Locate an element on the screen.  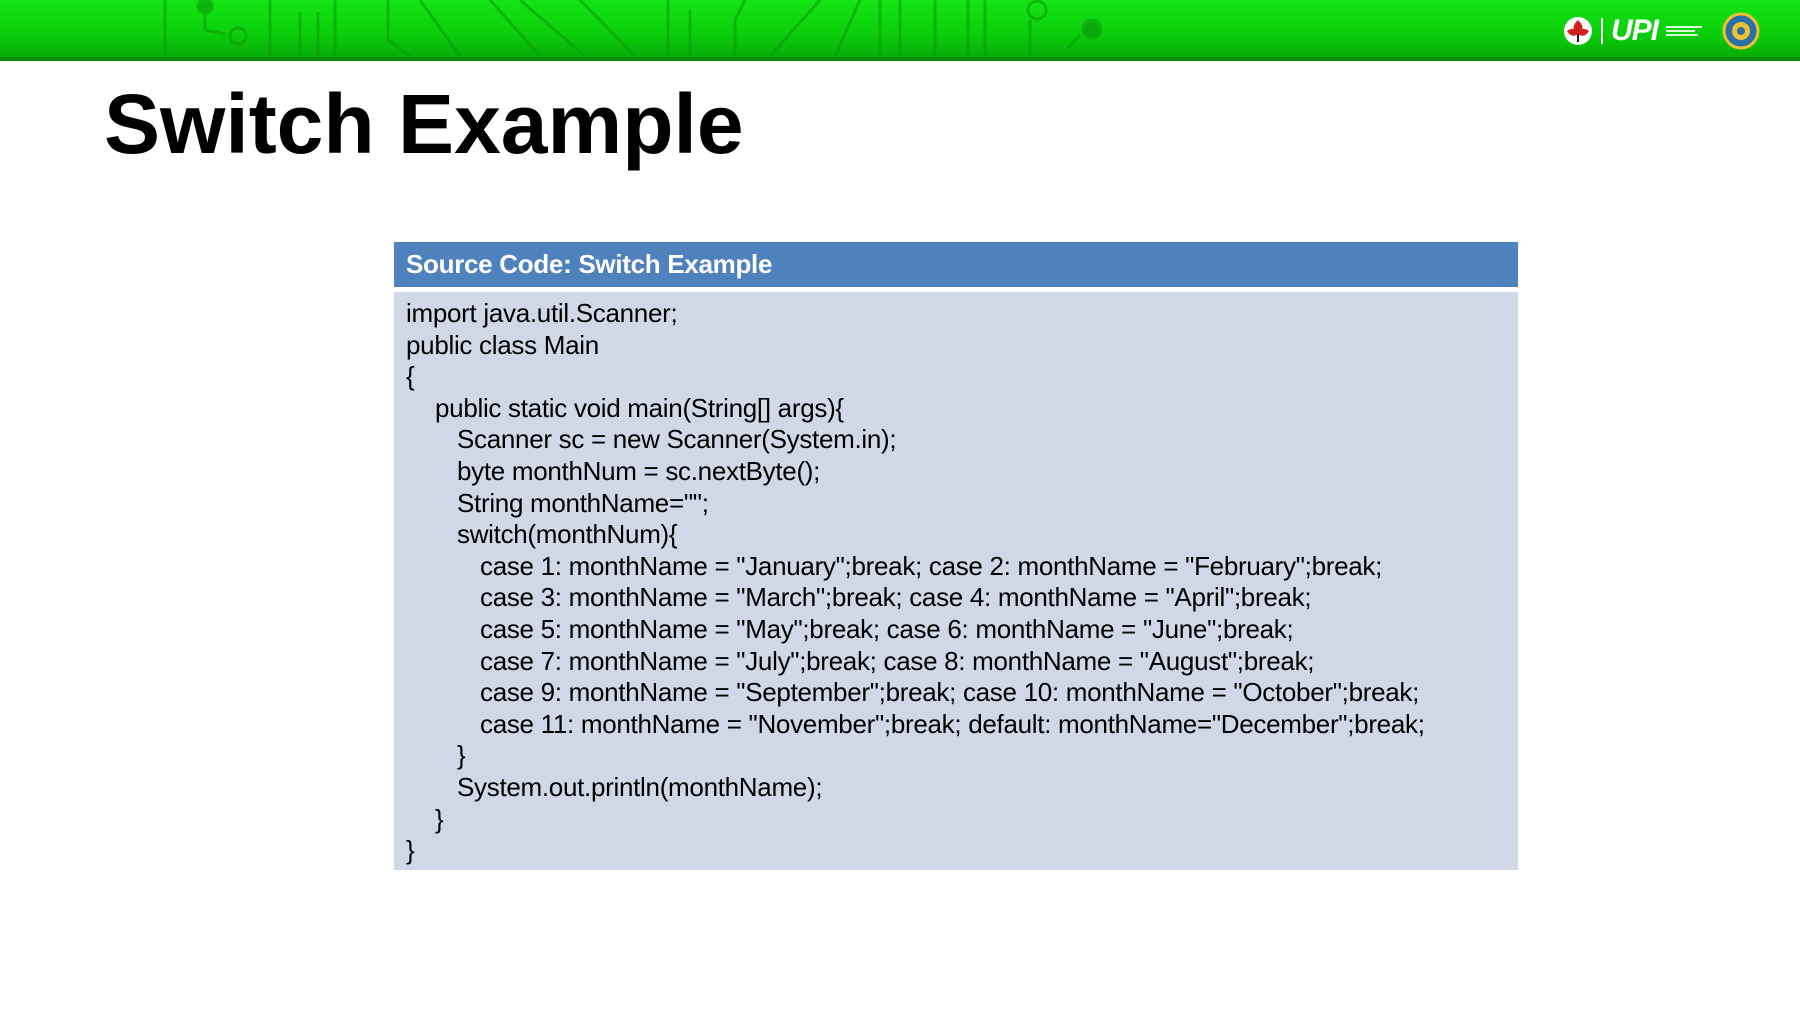
circuit-pattern-decoration is located at coordinates (633, 29).